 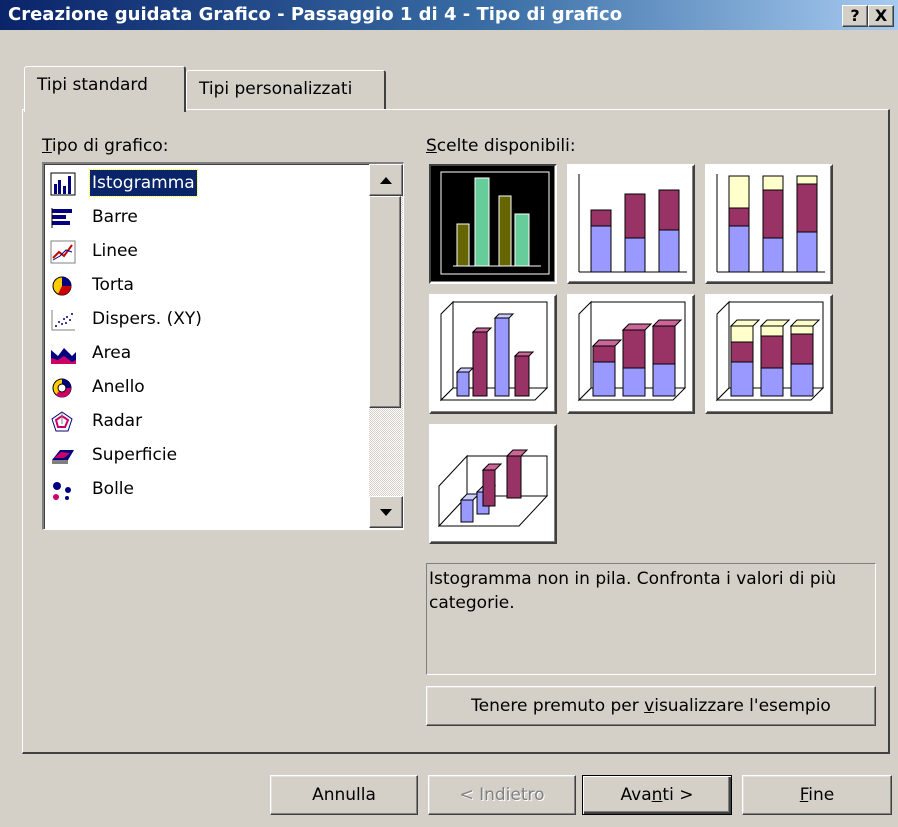 What do you see at coordinates (210, 319) in the screenshot?
I see `list-item-dispersione: Dispers. (XY)` at bounding box center [210, 319].